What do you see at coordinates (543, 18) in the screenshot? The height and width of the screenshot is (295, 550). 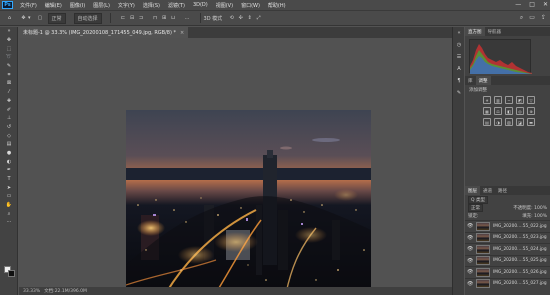 I see `share-icon: ⇪` at bounding box center [543, 18].